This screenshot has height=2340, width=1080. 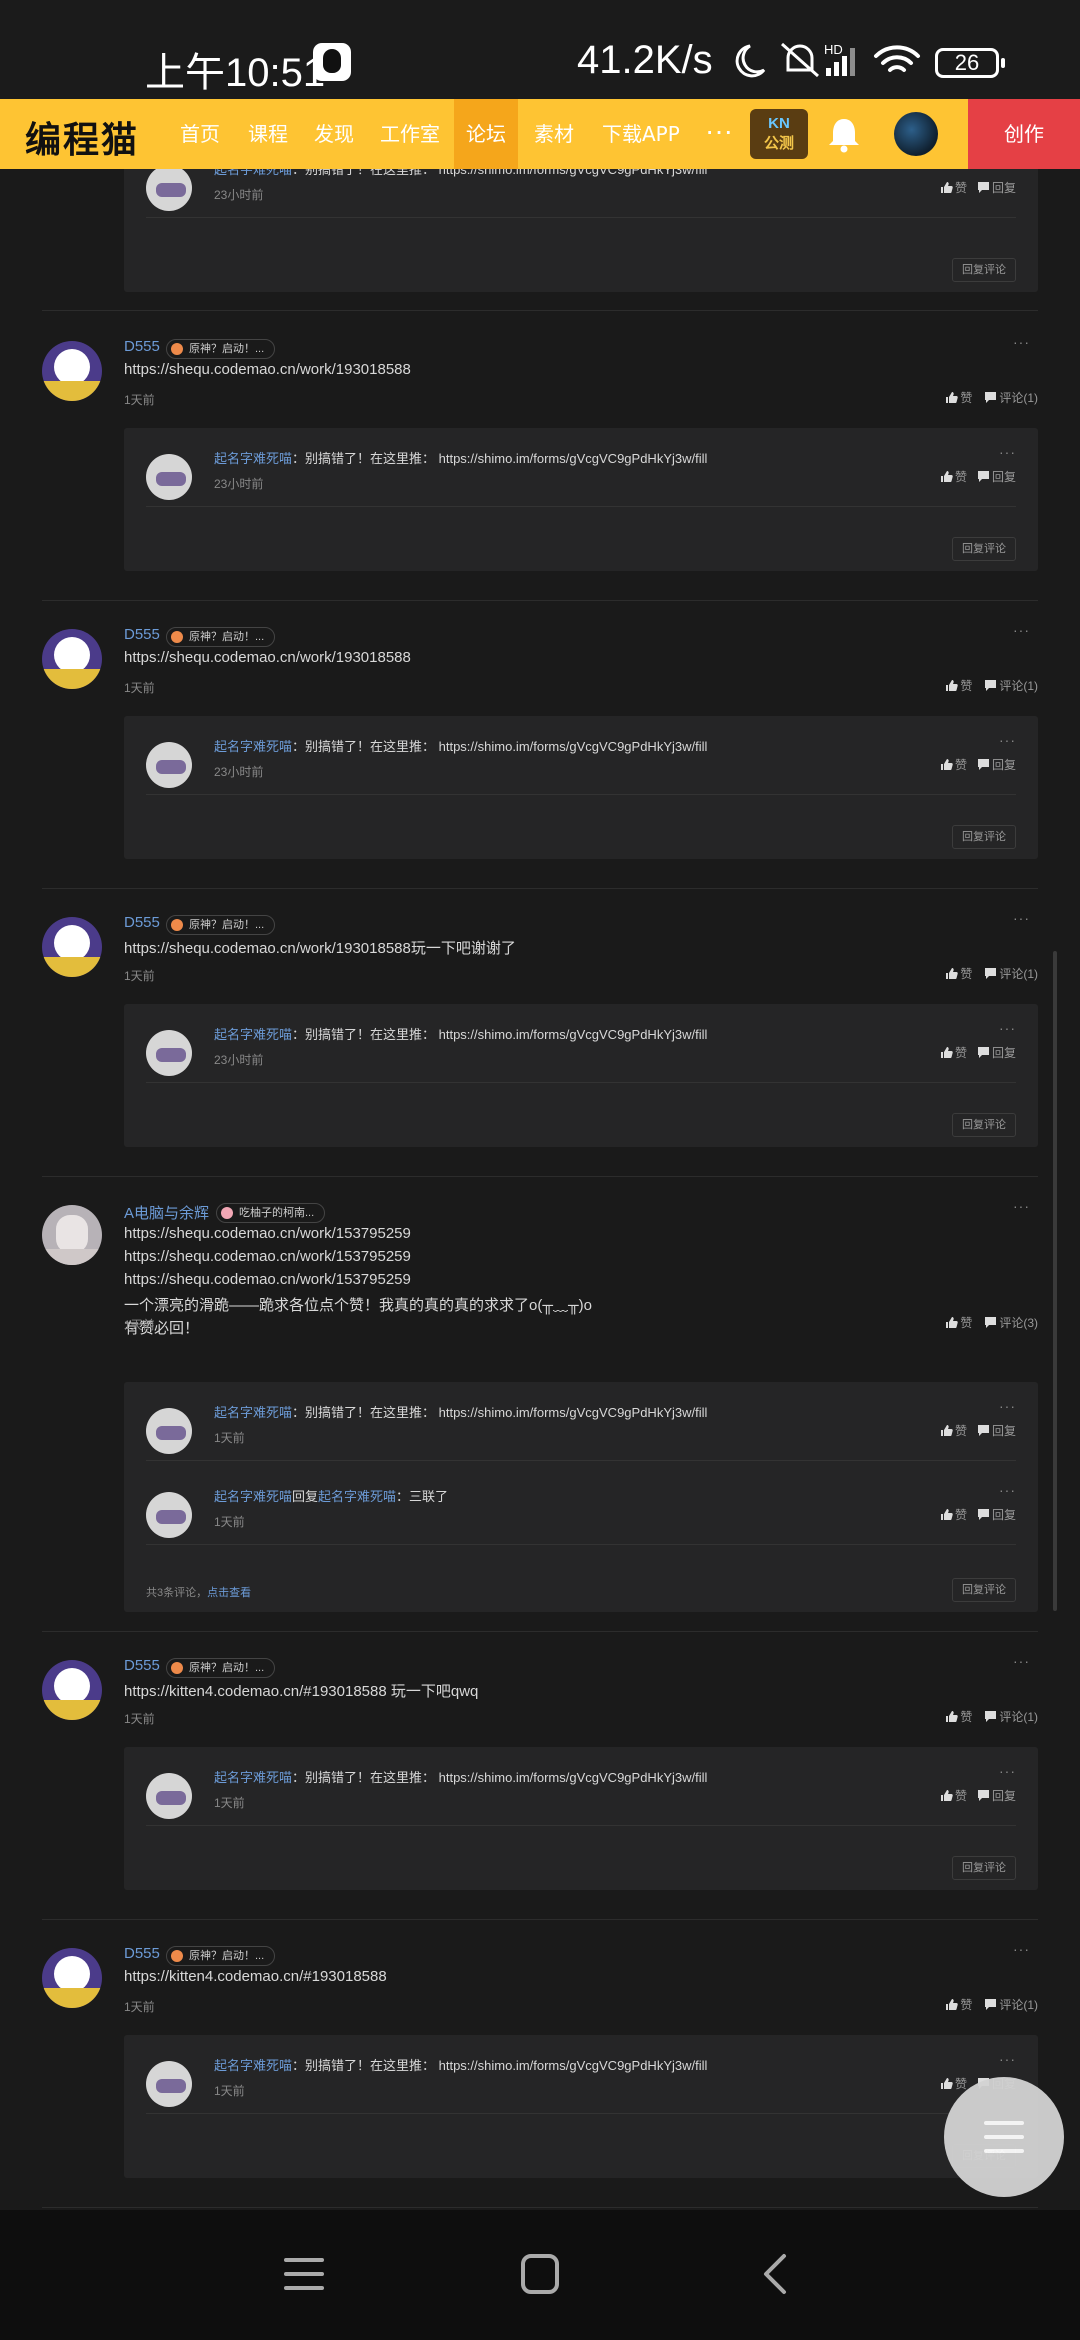 I want to click on user-avatar, so click(x=916, y=134).